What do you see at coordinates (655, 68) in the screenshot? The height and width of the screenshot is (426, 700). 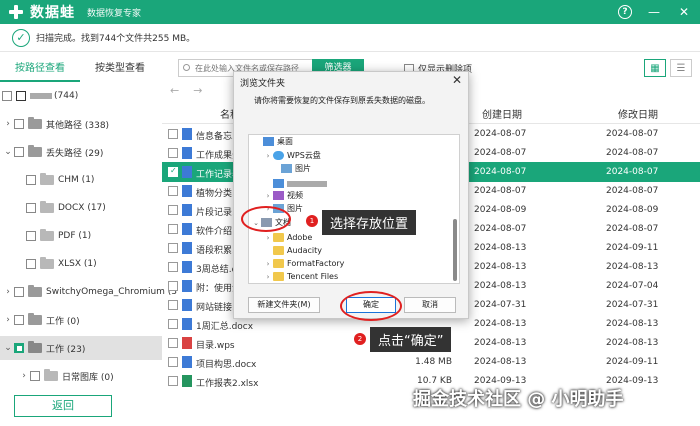 I see `grid-view-icon: ▦` at bounding box center [655, 68].